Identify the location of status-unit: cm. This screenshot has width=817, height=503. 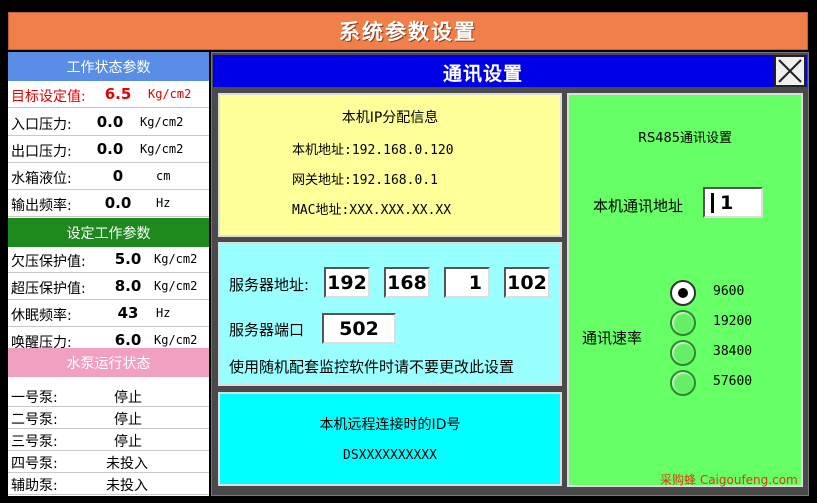
(163, 176).